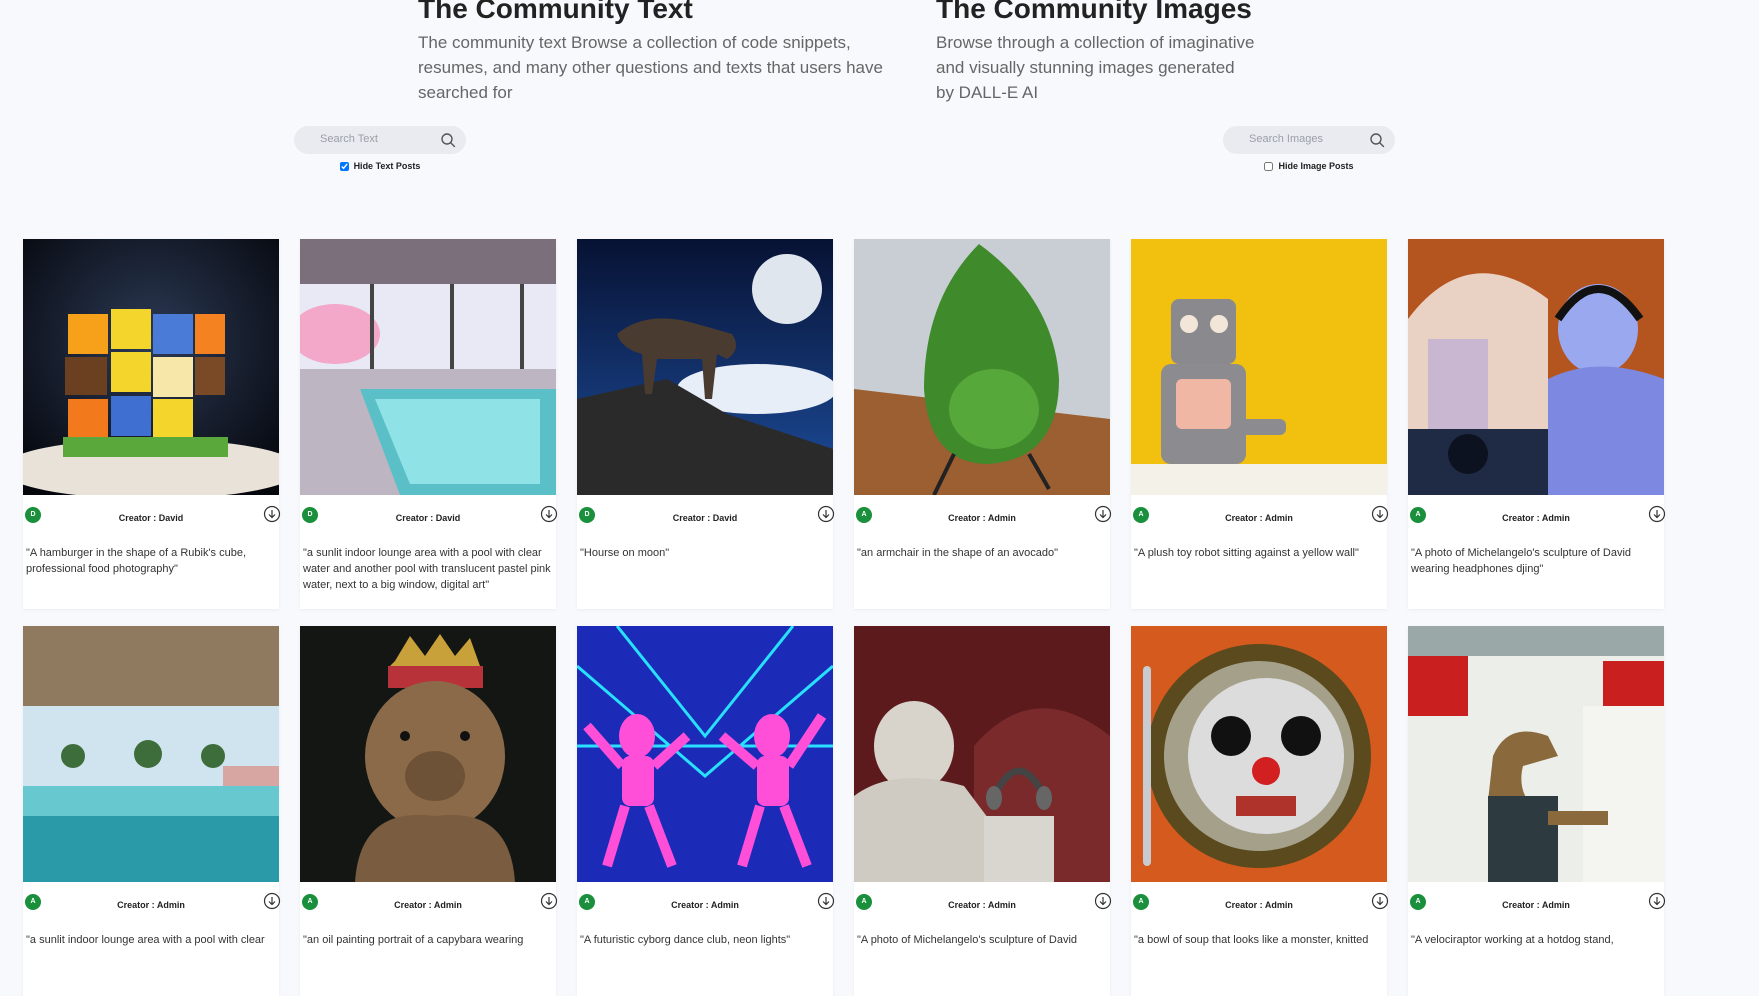 This screenshot has height=996, width=1759. What do you see at coordinates (1085, 67) in the screenshot?
I see `image-description-line: and visually stunning images generated` at bounding box center [1085, 67].